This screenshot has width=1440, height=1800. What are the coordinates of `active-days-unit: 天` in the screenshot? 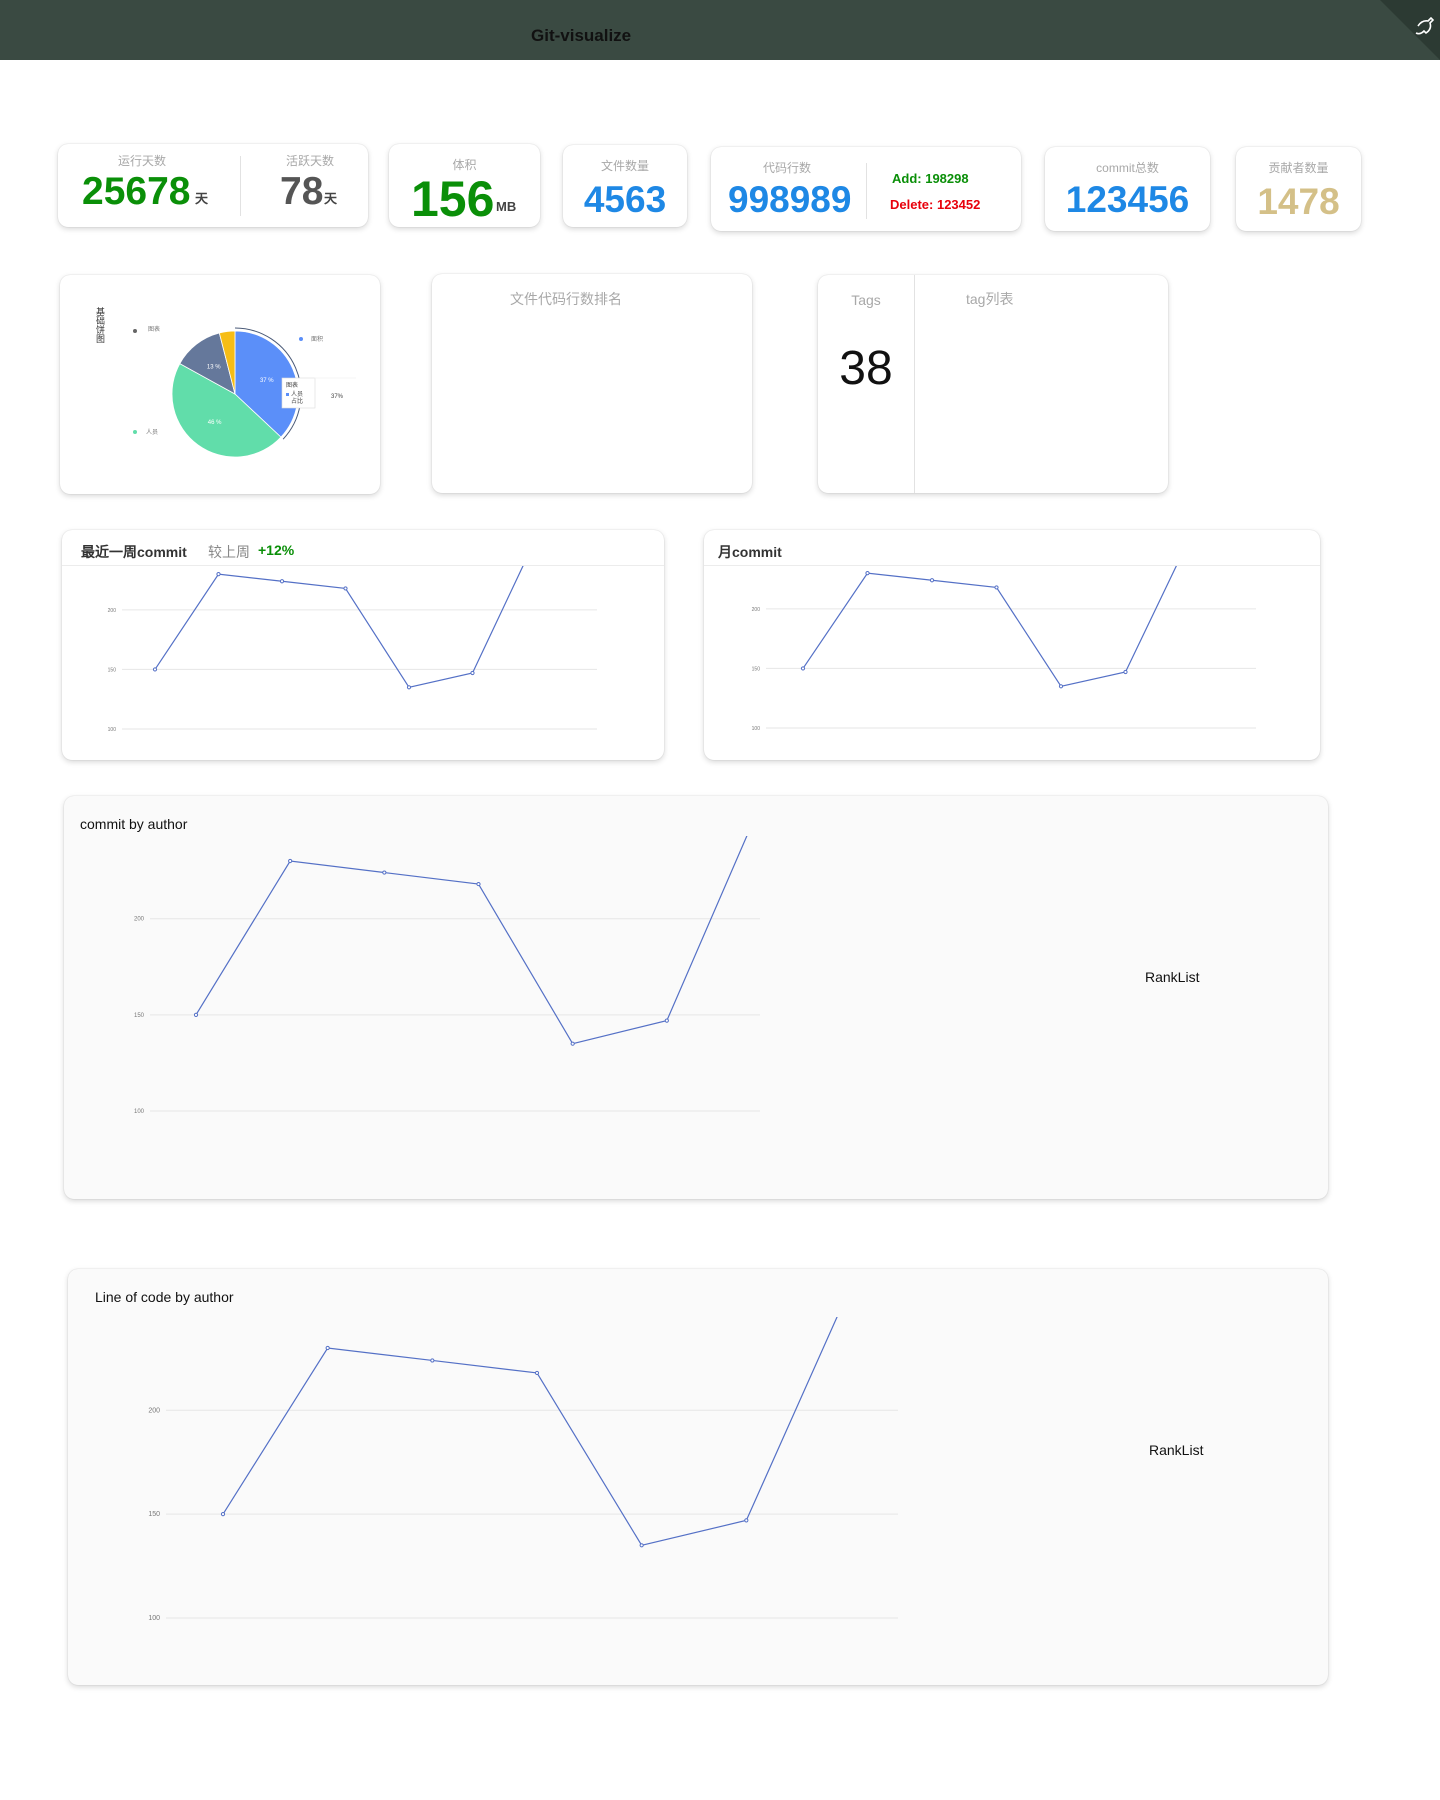 It's located at (331, 198).